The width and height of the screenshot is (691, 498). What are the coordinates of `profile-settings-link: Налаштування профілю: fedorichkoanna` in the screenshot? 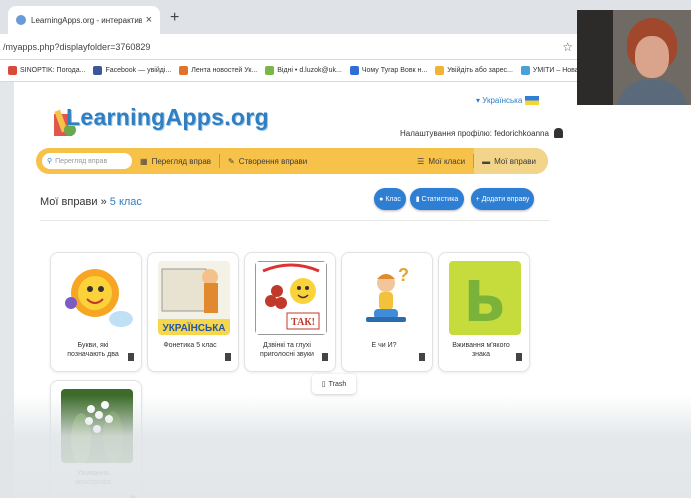 It's located at (481, 133).